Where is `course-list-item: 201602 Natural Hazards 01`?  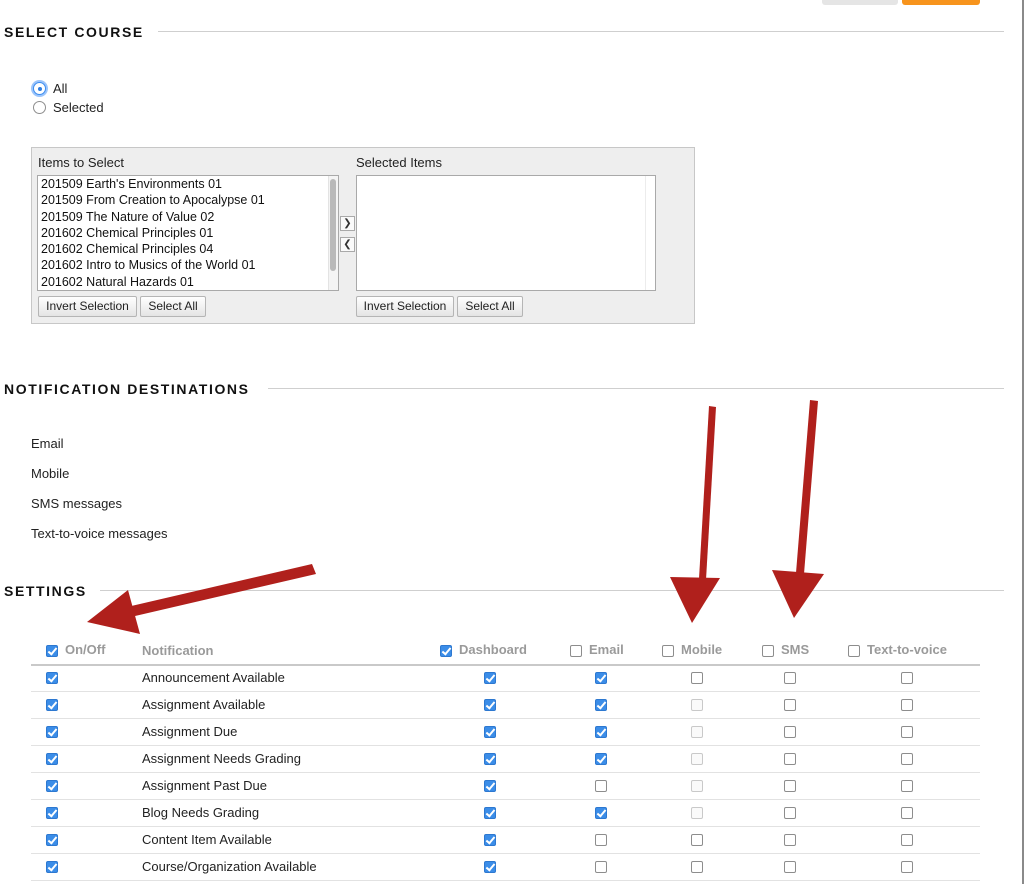
course-list-item: 201602 Natural Hazards 01 is located at coordinates (188, 282).